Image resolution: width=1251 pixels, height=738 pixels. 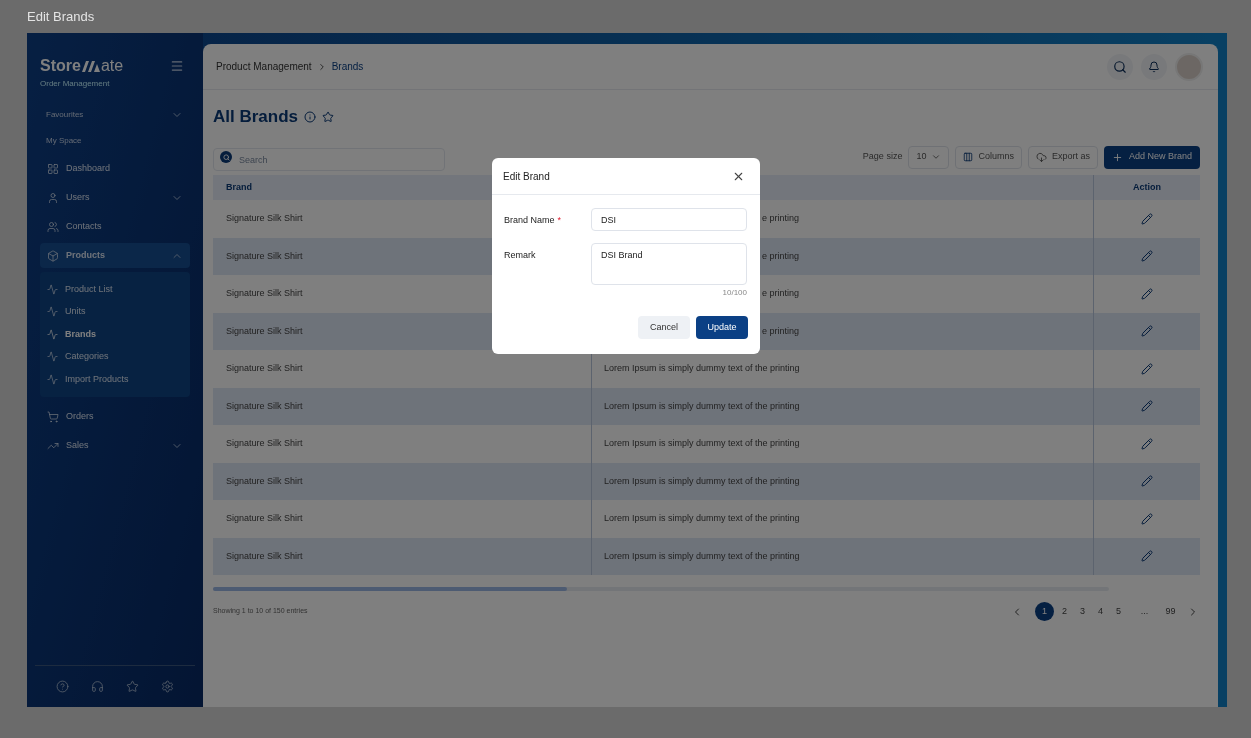 I want to click on page-button: 4, so click(x=1100, y=611).